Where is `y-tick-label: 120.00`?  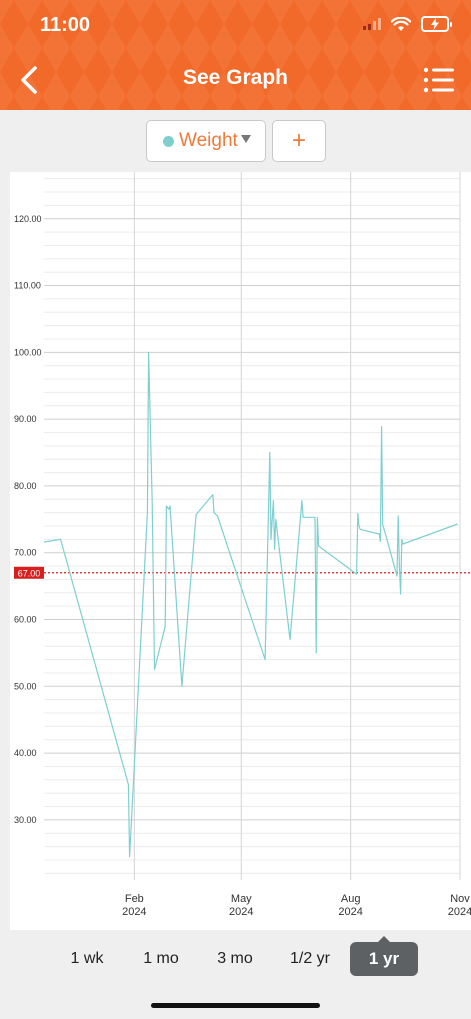
y-tick-label: 120.00 is located at coordinates (28, 219).